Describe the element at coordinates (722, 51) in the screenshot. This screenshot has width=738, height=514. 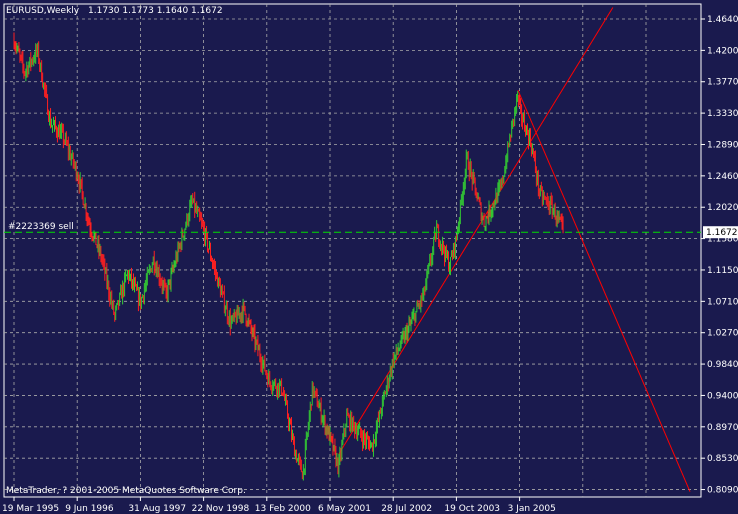
I see `price-tick-label: 1.4200` at that location.